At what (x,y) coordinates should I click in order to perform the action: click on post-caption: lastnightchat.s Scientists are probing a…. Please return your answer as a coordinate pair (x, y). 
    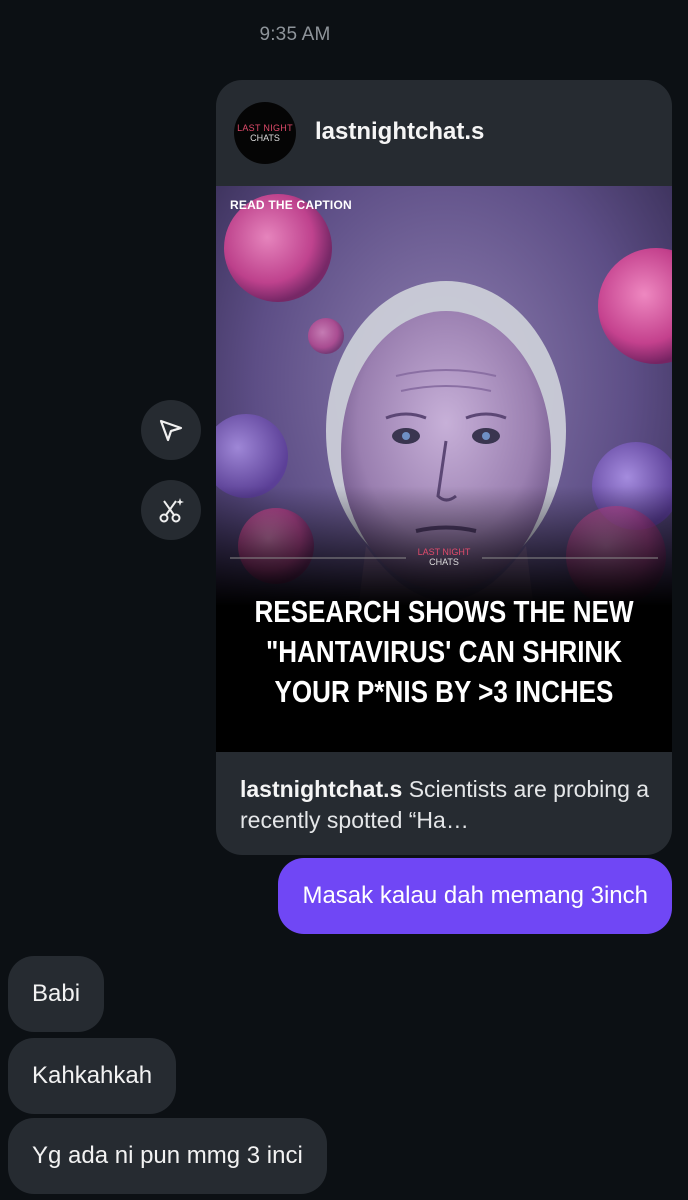
    Looking at the image, I should click on (445, 805).